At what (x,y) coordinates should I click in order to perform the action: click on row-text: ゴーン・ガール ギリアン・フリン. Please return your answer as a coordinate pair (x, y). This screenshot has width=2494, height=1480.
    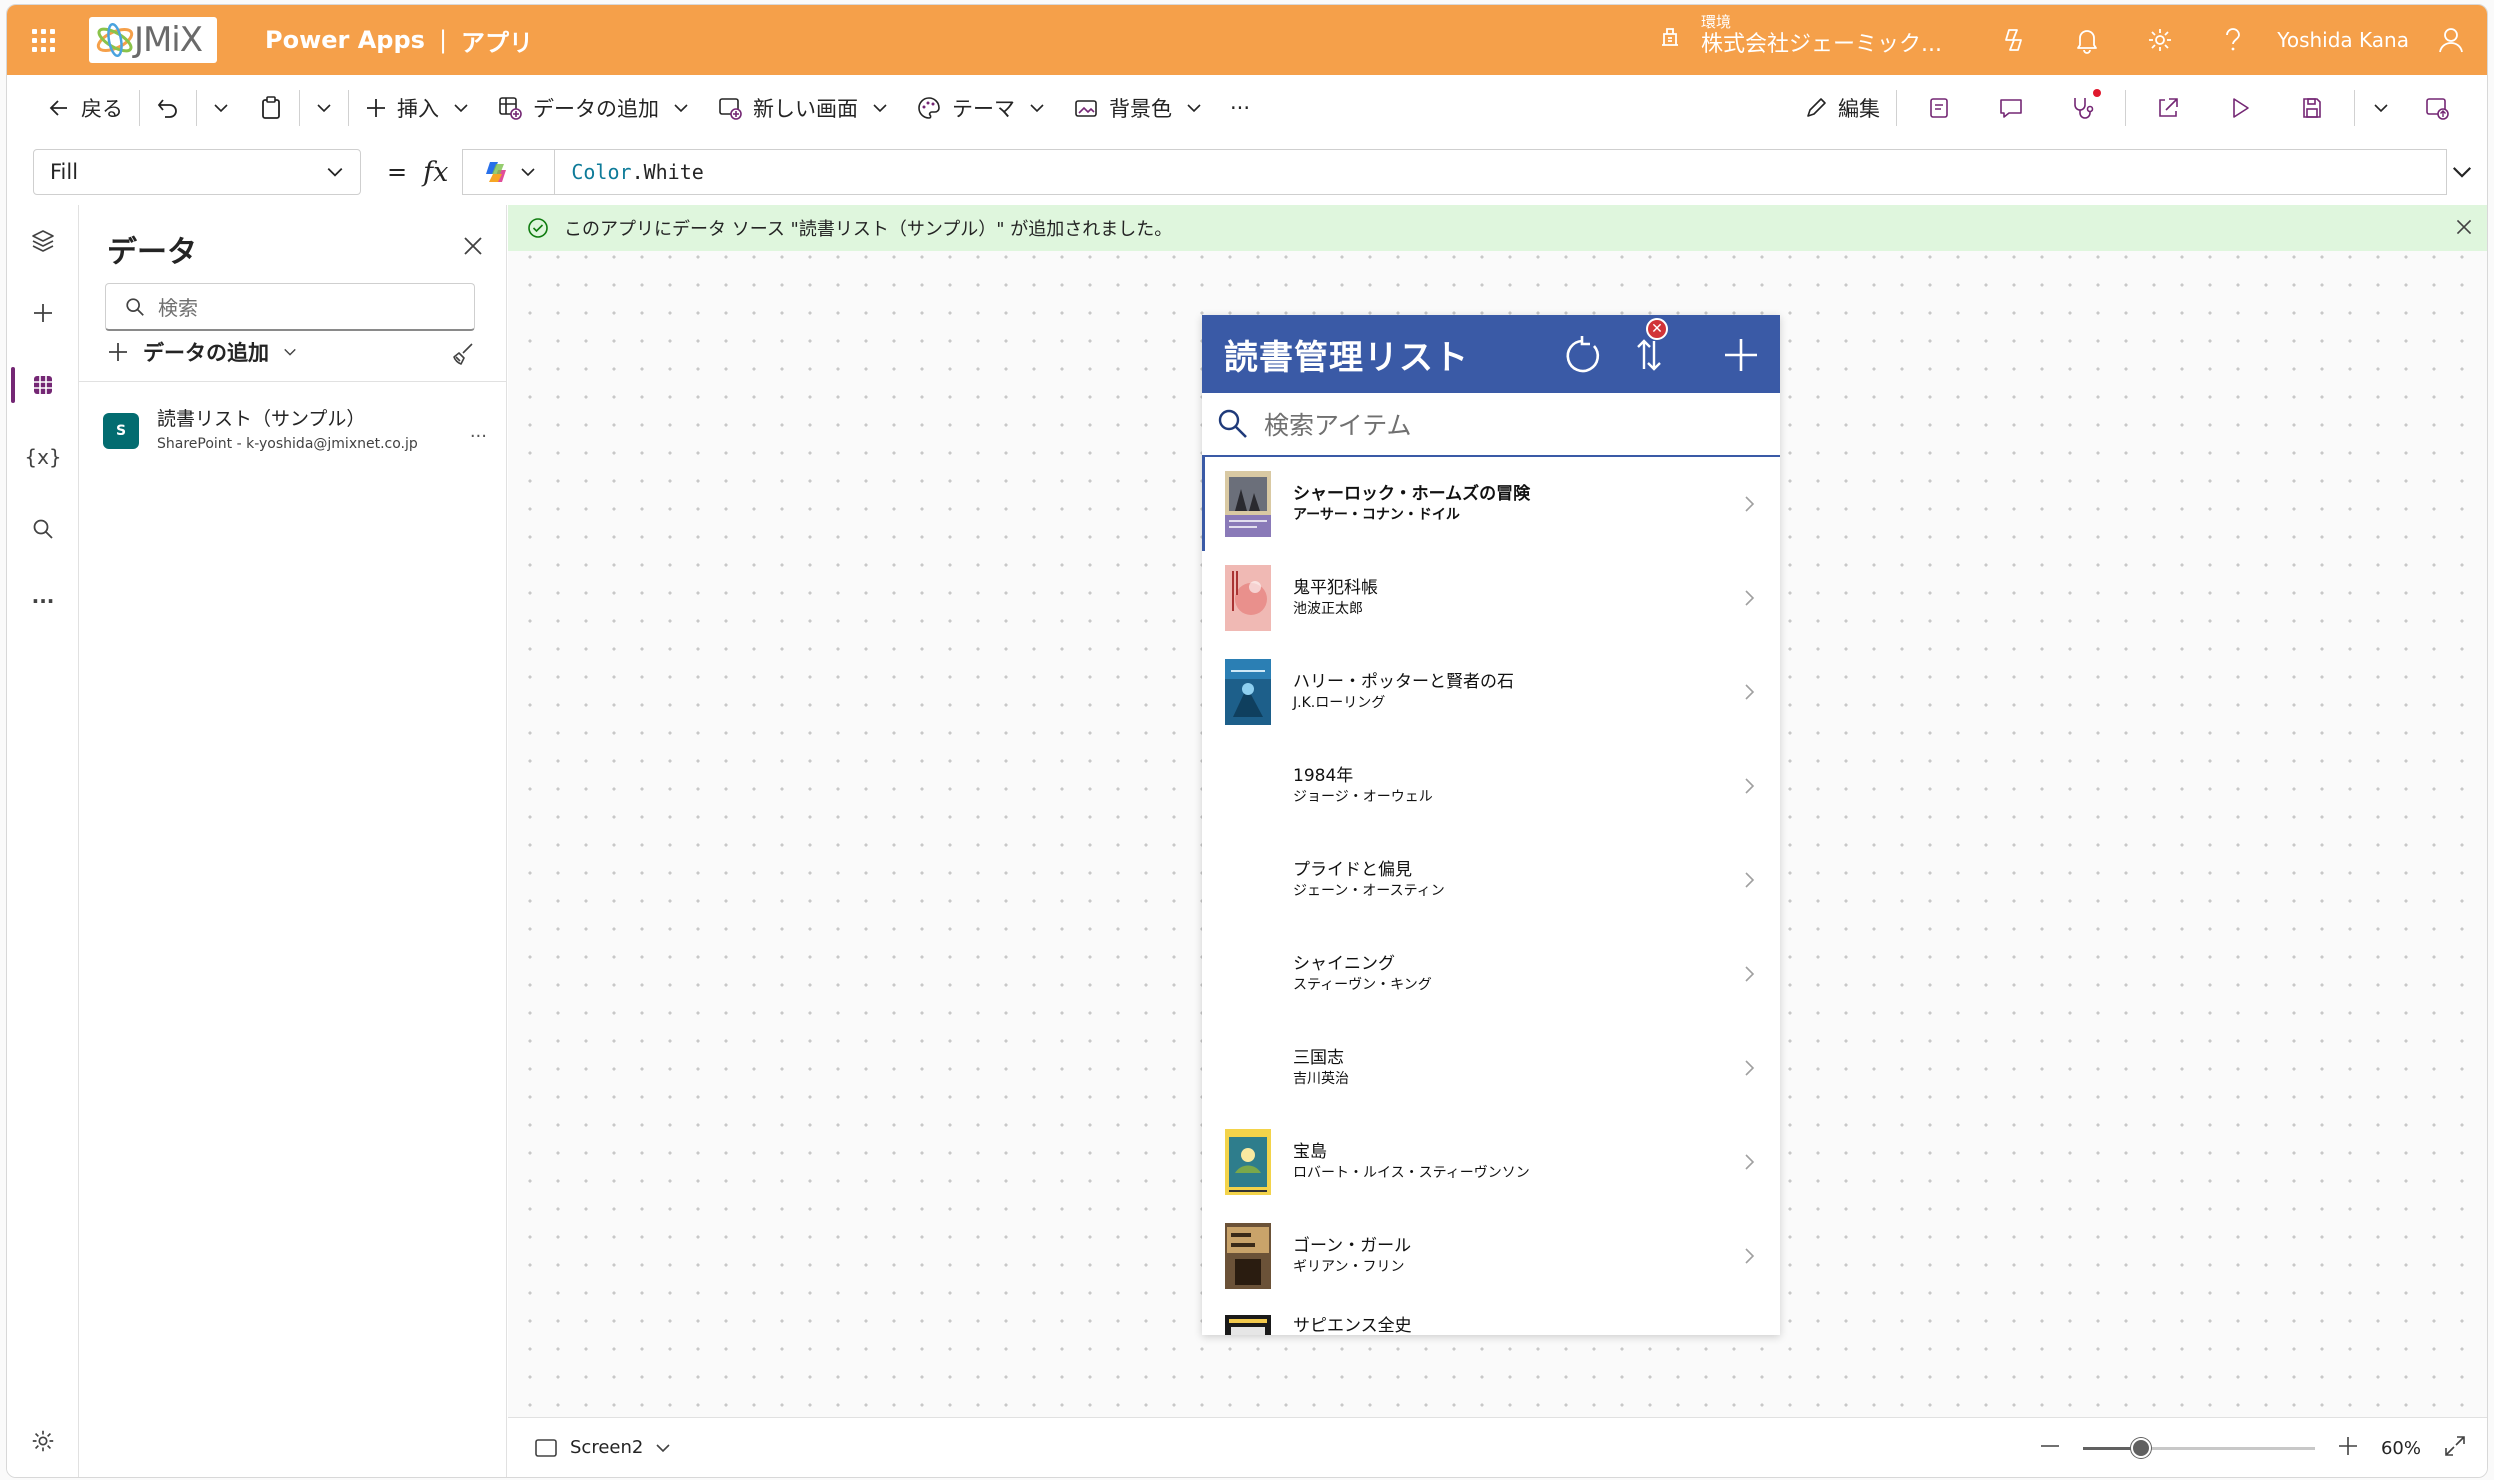
    Looking at the image, I should click on (1352, 1256).